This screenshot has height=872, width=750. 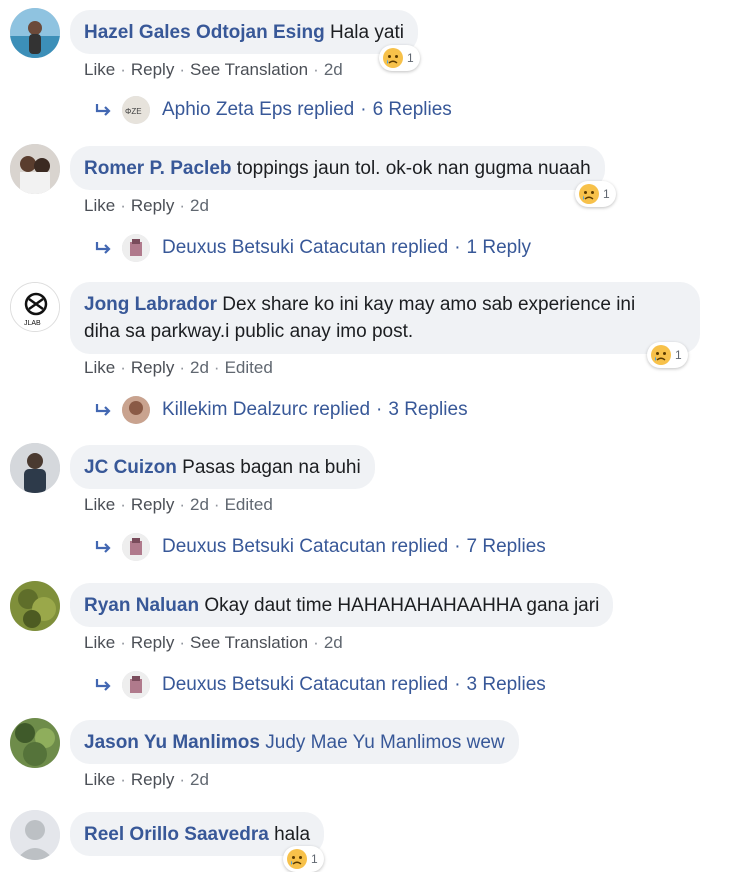 I want to click on reply-count: 6 Replies, so click(x=412, y=109).